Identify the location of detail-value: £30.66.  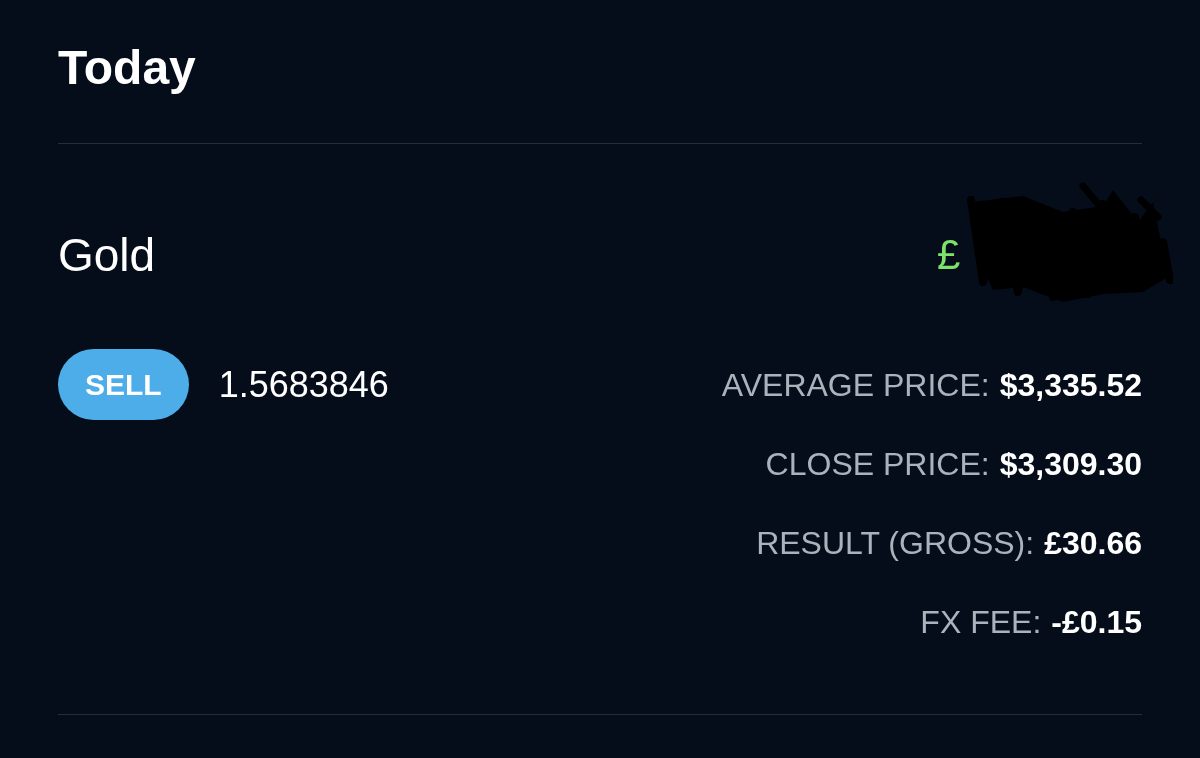
(1093, 543).